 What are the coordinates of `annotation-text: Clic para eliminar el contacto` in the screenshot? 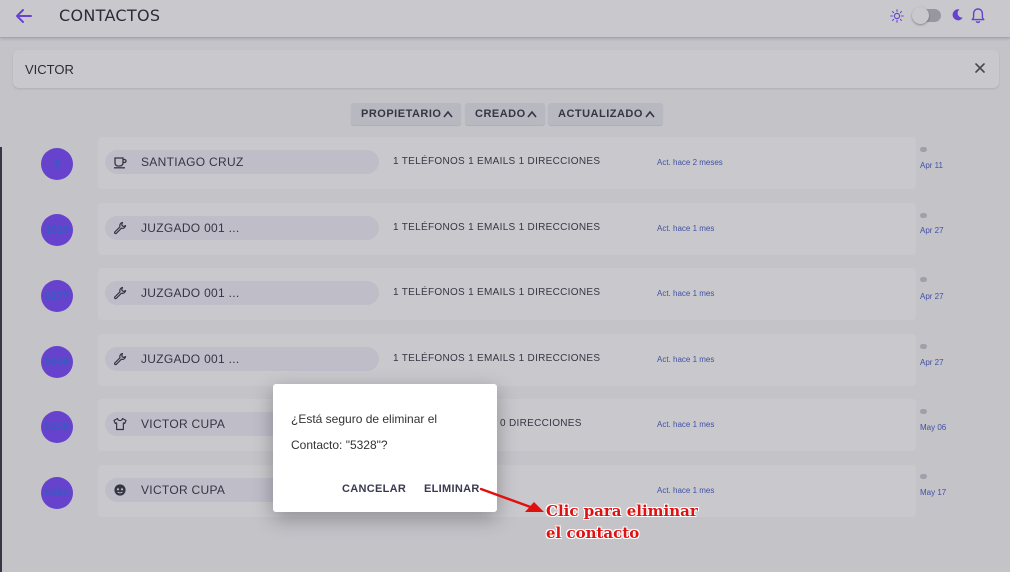 It's located at (622, 522).